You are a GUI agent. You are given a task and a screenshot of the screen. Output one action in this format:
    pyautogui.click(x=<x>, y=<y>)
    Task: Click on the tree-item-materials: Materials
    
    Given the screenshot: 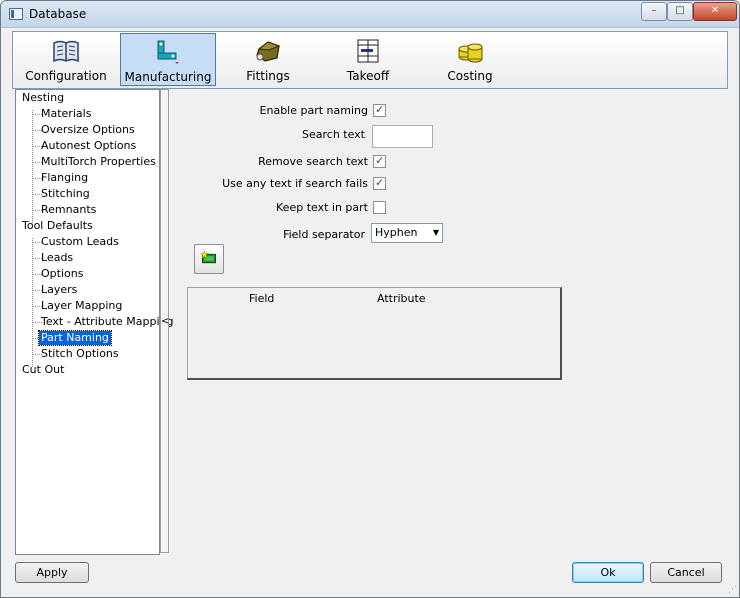 What is the action you would take?
    pyautogui.click(x=65, y=114)
    